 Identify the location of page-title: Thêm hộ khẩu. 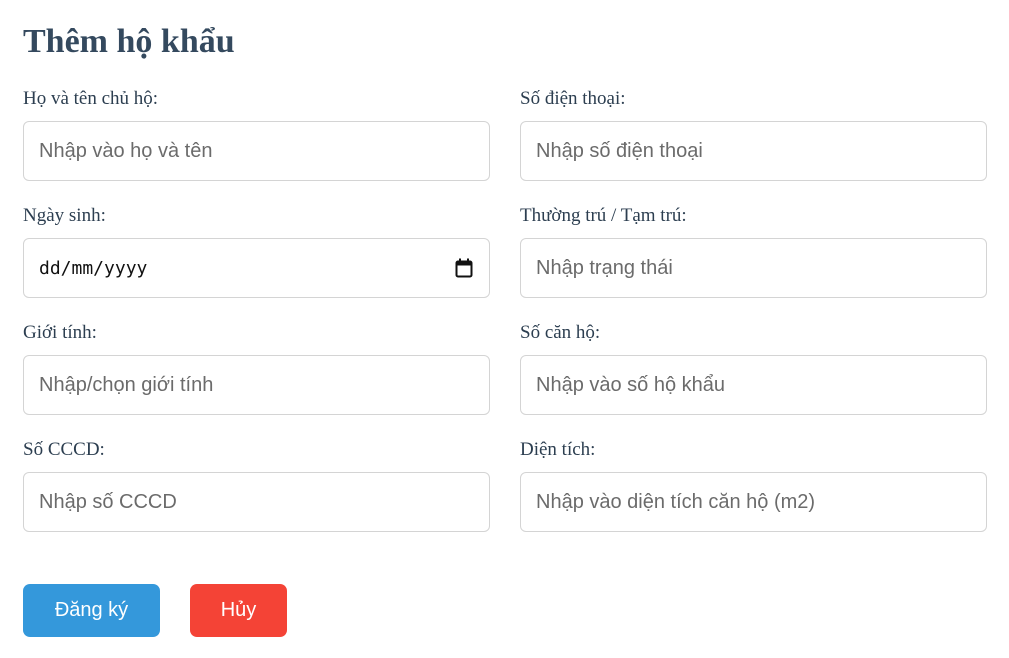
(129, 41).